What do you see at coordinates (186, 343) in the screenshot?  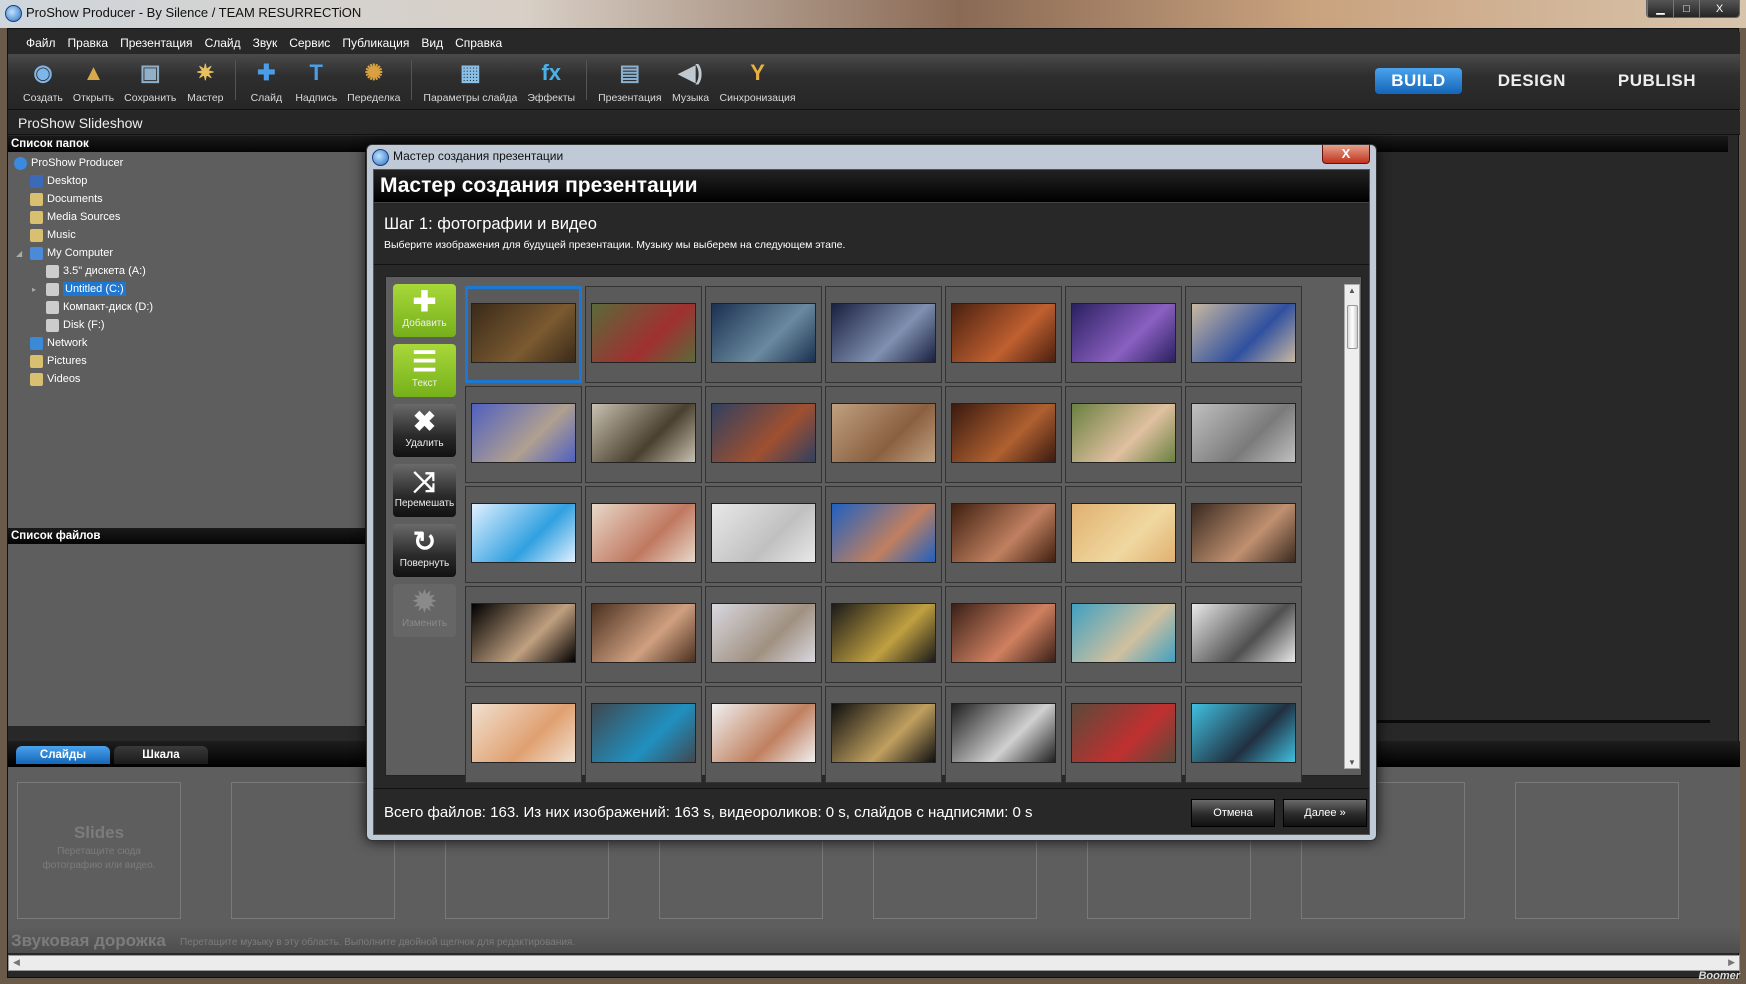 I see `folder-tree-item: Network` at bounding box center [186, 343].